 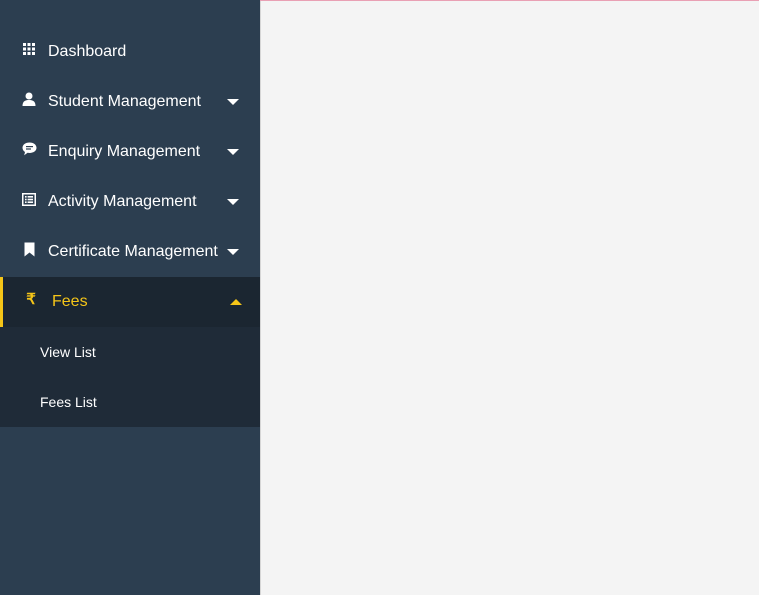 I want to click on sidebar-item-label: Fees, so click(x=70, y=301).